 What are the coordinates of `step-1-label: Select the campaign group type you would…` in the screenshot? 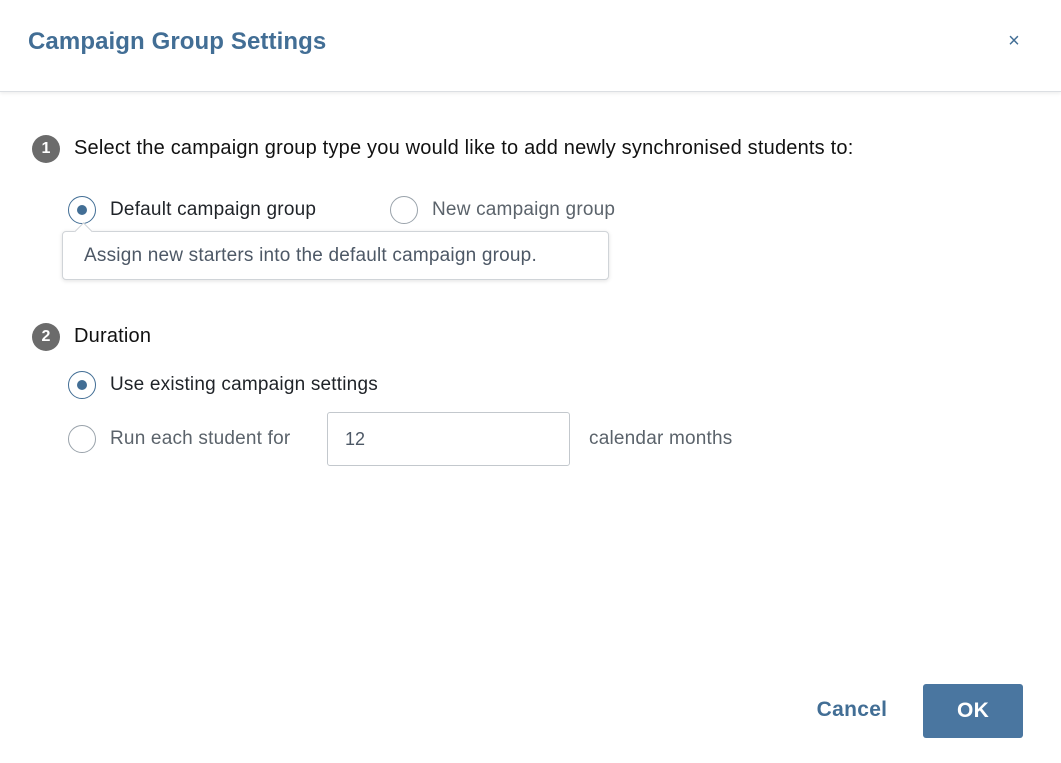 It's located at (464, 148).